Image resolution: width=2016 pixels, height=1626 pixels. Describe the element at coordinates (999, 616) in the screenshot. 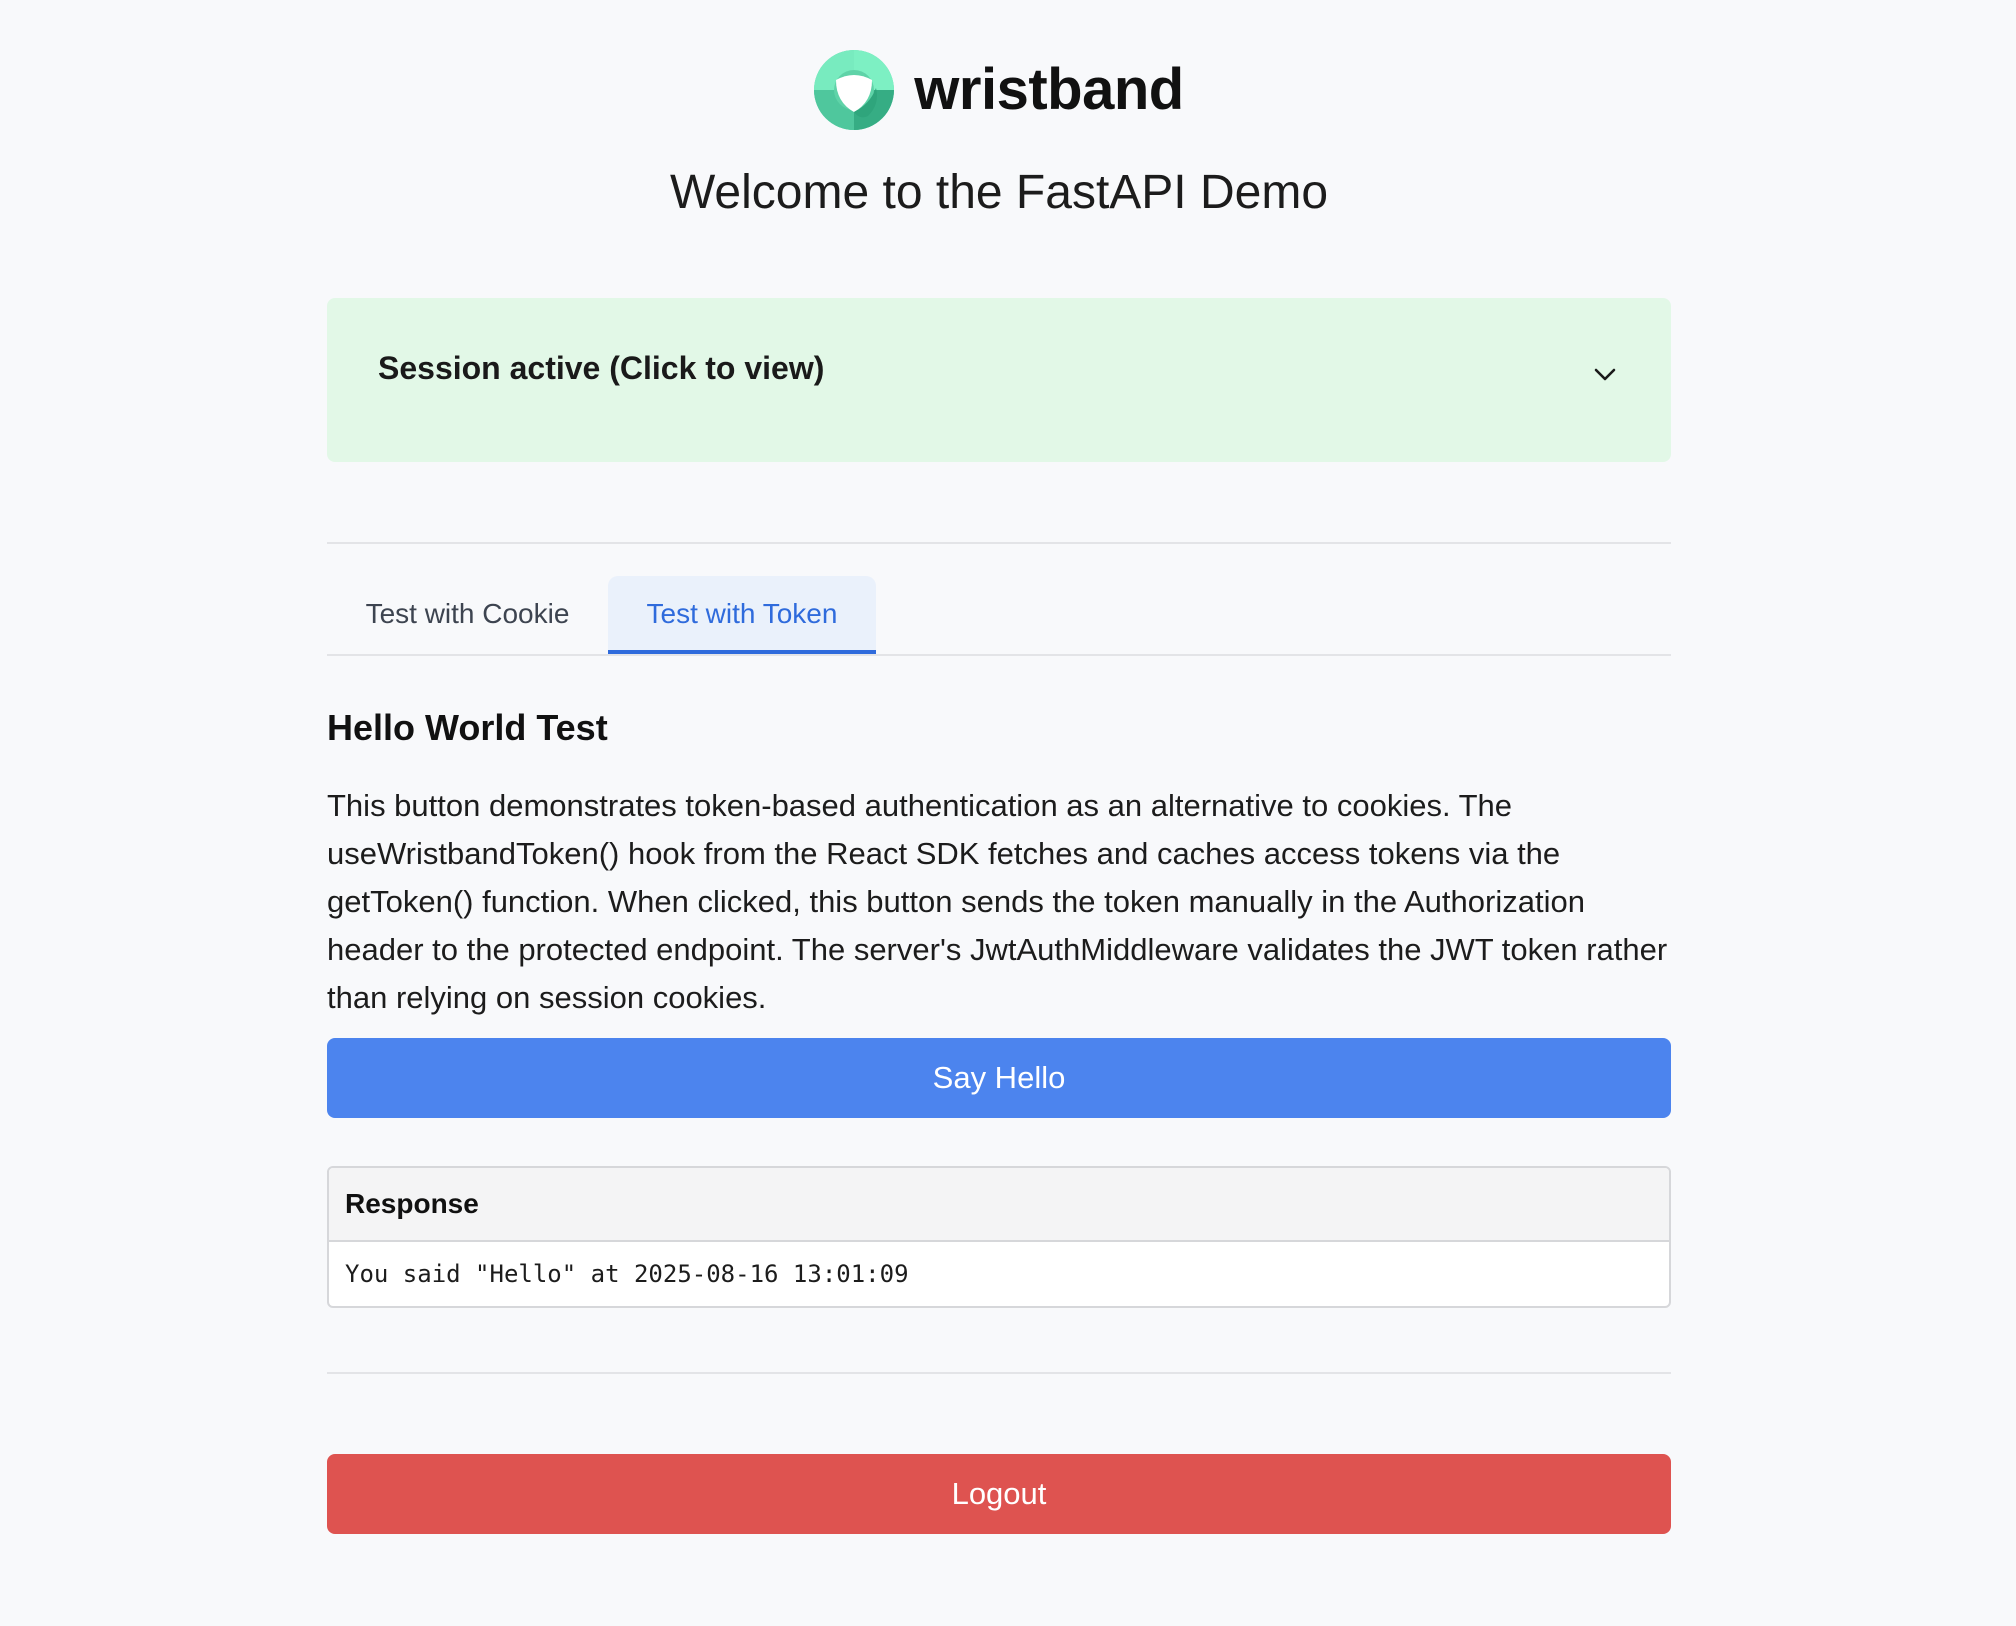

I see `tab-bar: Test with Cookie Test with Token` at that location.